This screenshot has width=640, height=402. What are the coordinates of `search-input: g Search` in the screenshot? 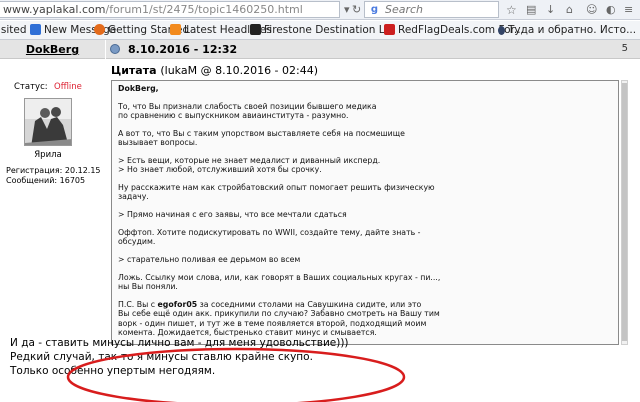 It's located at (431, 9).